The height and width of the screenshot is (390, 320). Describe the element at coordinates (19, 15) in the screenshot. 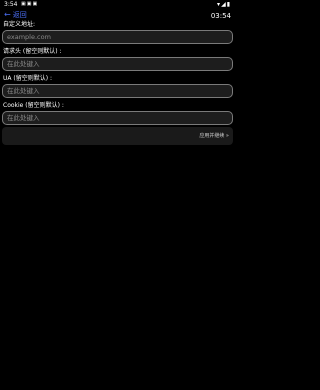

I see `back-label: 返回` at that location.